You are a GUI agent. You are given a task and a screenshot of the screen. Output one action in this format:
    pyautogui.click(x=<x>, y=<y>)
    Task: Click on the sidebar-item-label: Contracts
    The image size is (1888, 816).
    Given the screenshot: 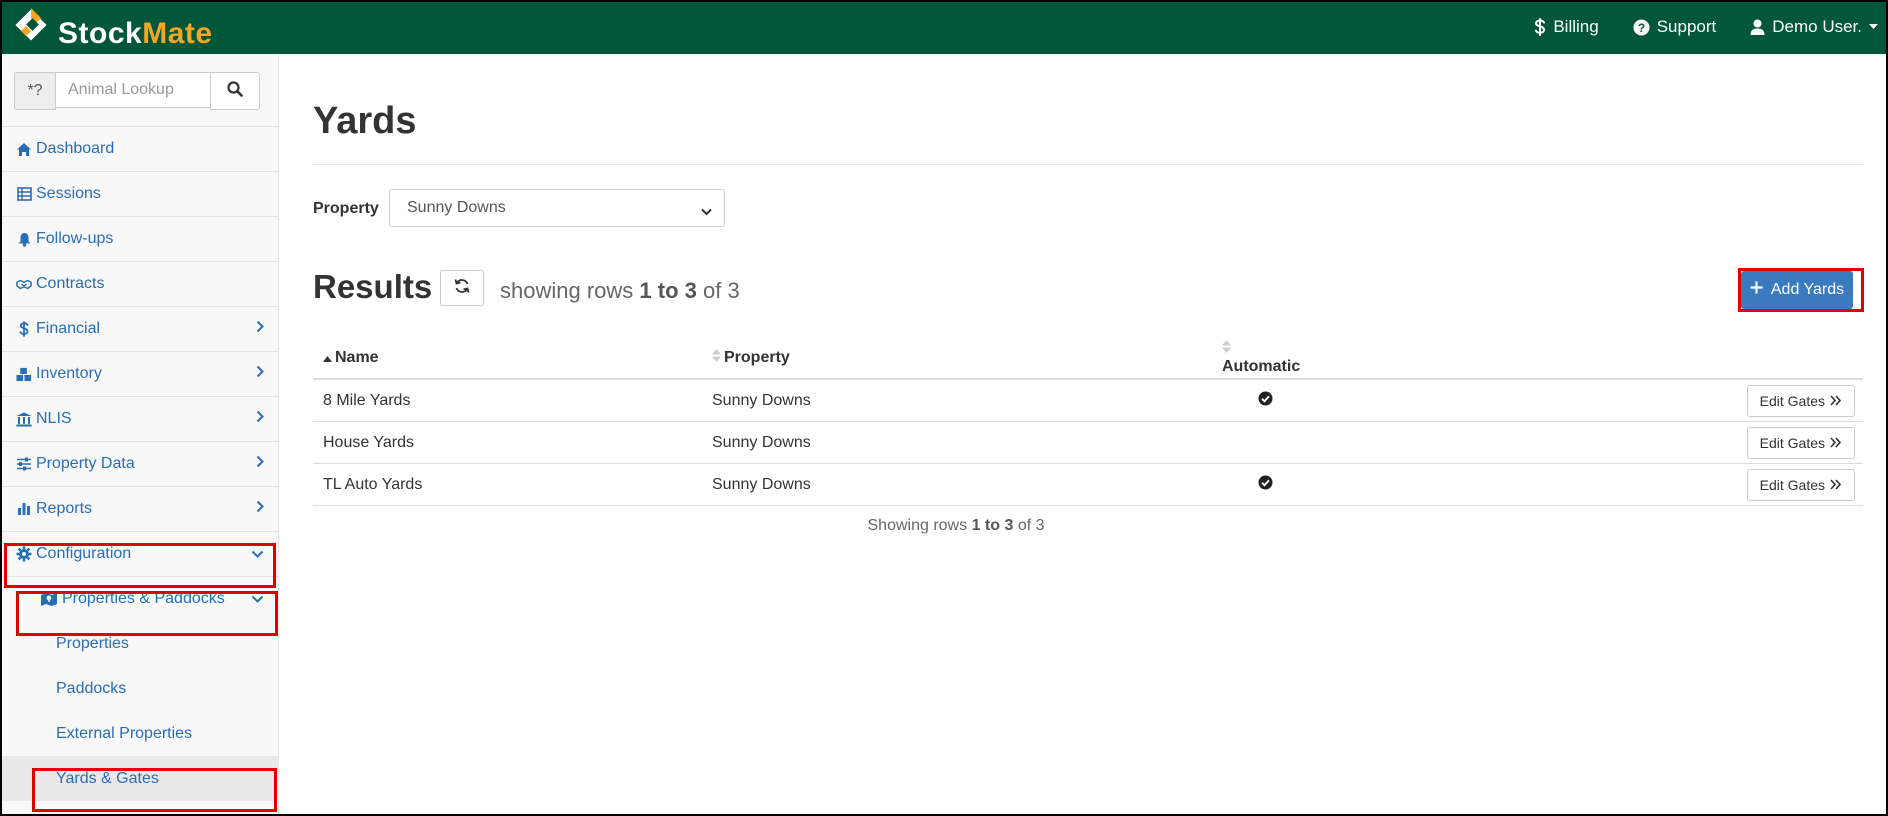 What is the action you would take?
    pyautogui.click(x=70, y=283)
    